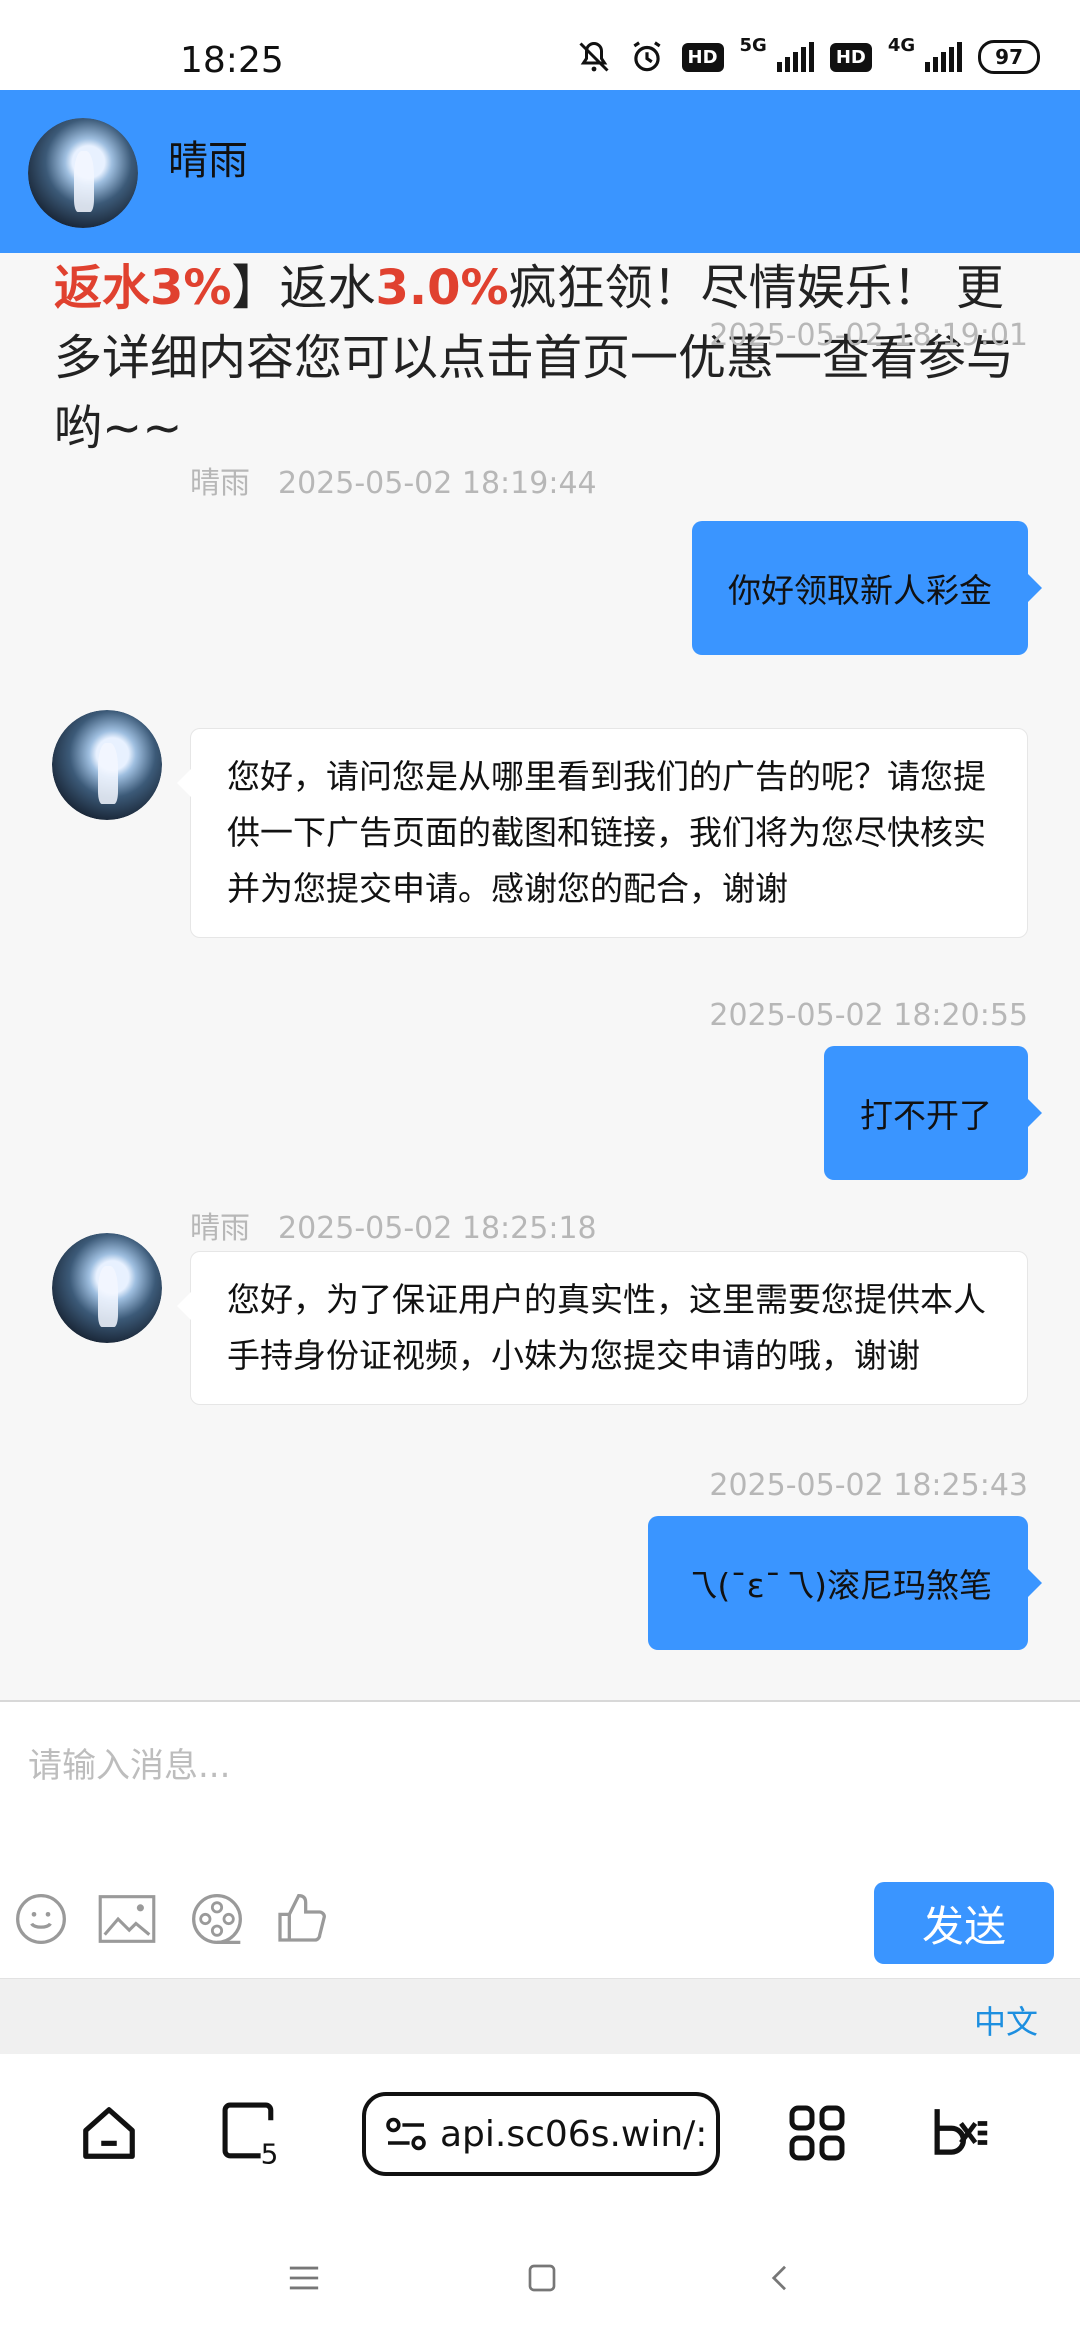 This screenshot has height=2340, width=1080. What do you see at coordinates (868, 1015) in the screenshot?
I see `message-timestamp: 2025-05-02 18:20:55` at bounding box center [868, 1015].